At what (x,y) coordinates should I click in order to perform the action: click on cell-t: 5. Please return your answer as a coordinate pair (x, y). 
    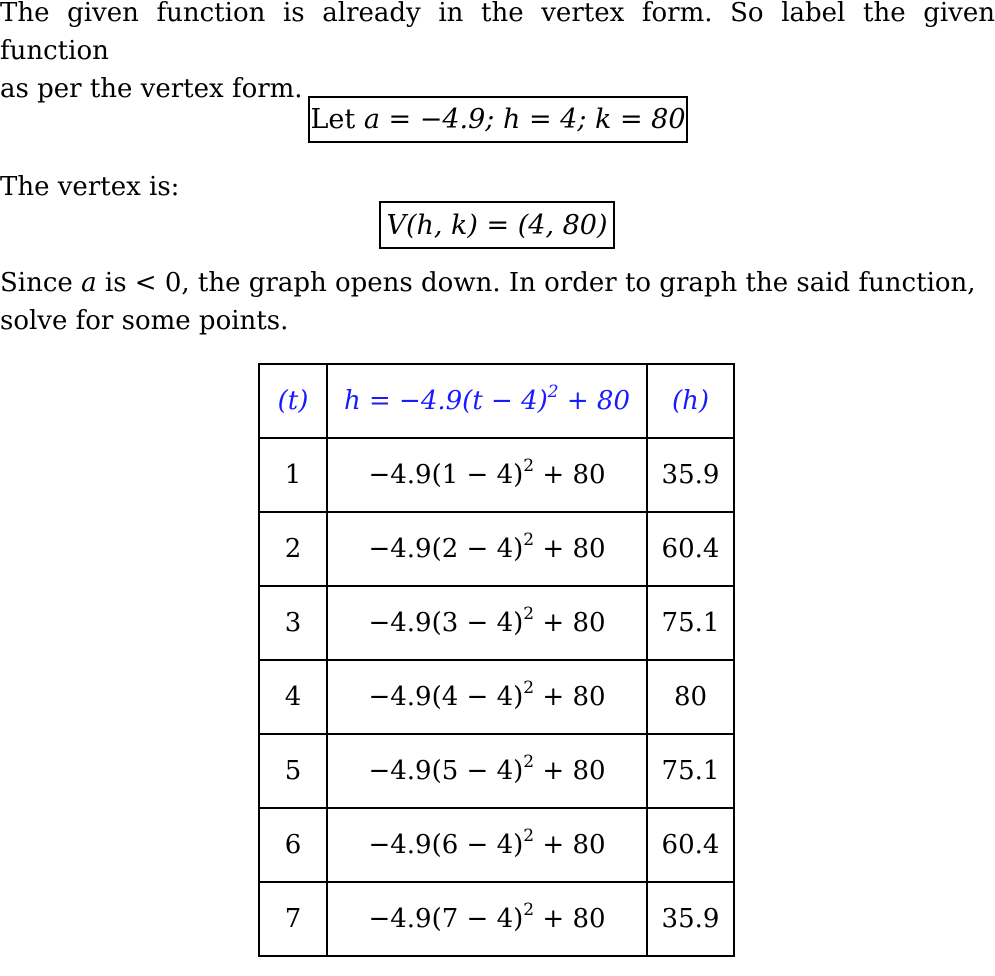
    Looking at the image, I should click on (293, 771).